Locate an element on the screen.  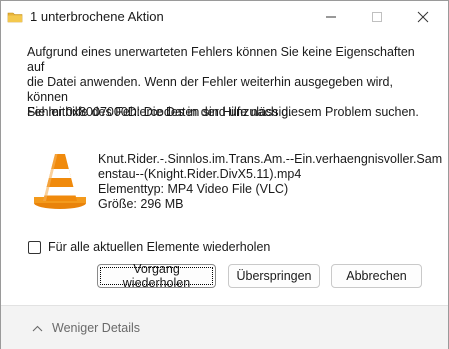
retry-button: Vorgang wiederholen is located at coordinates (156, 276).